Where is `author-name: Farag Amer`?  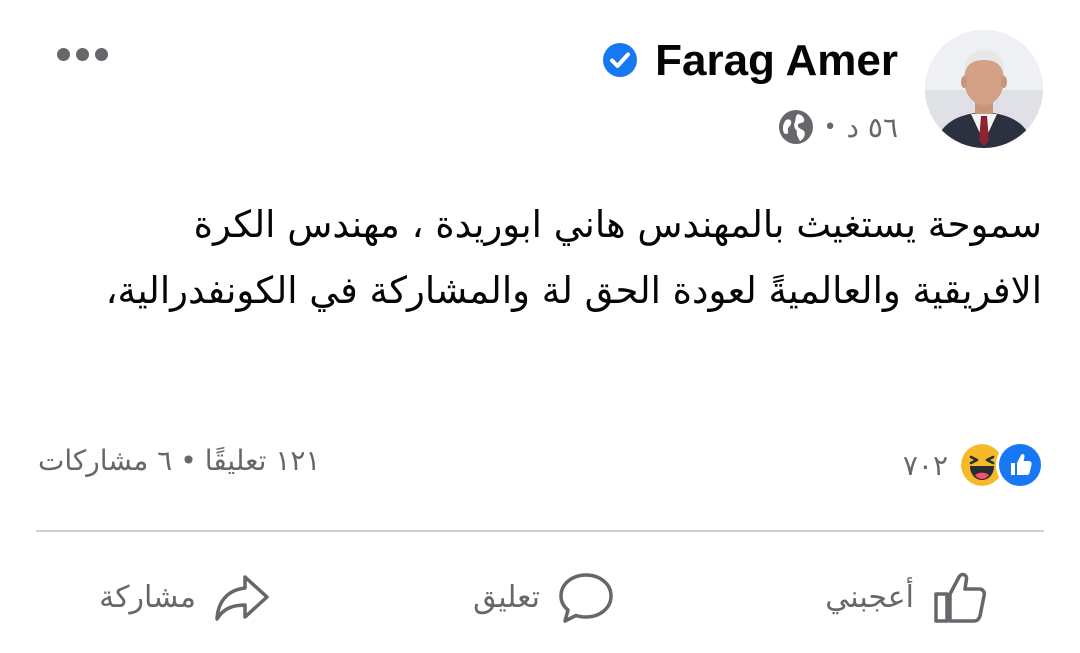
author-name: Farag Amer is located at coordinates (776, 61).